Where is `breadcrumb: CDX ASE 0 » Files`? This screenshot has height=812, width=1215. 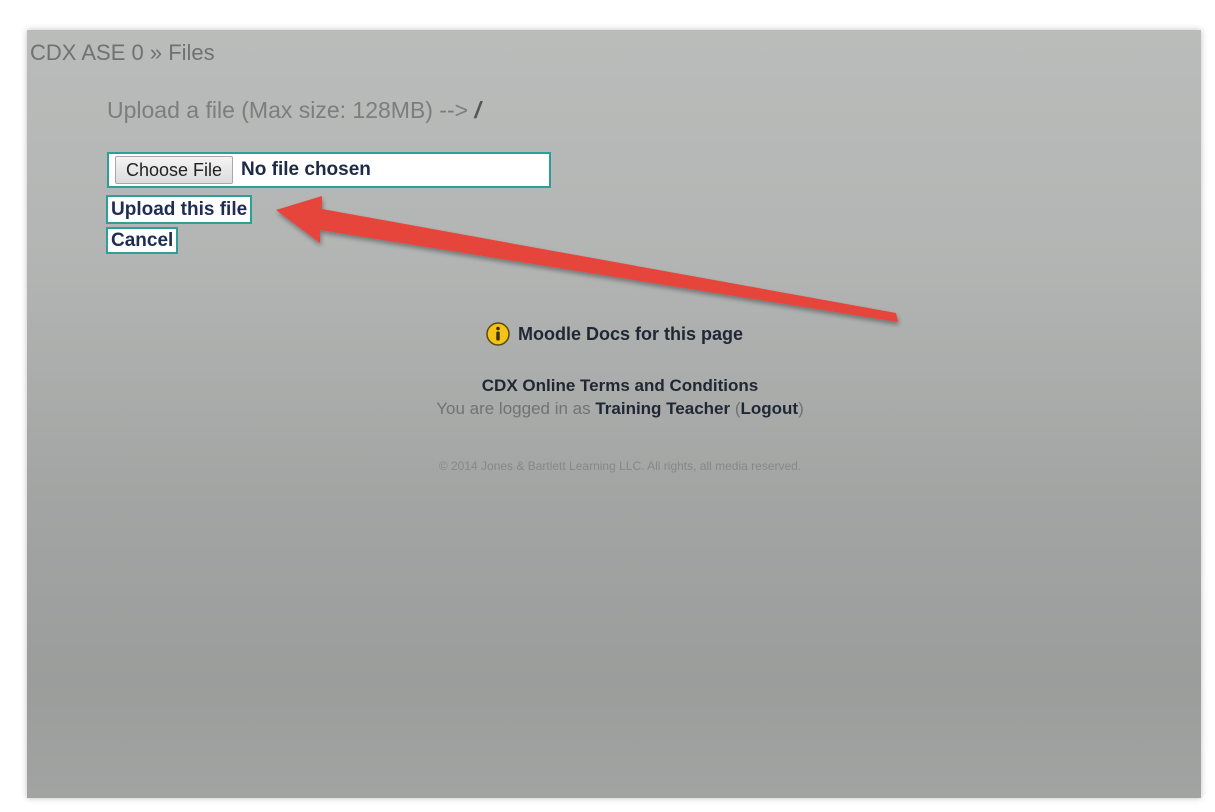
breadcrumb: CDX ASE 0 » Files is located at coordinates (122, 53).